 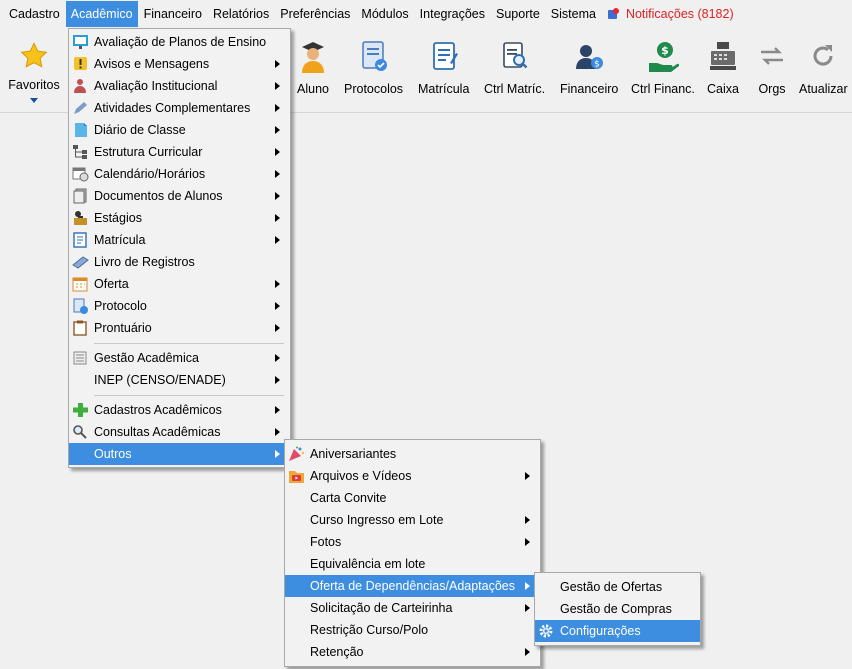 What do you see at coordinates (179, 240) in the screenshot?
I see `menu-item-matricula: Matrícula` at bounding box center [179, 240].